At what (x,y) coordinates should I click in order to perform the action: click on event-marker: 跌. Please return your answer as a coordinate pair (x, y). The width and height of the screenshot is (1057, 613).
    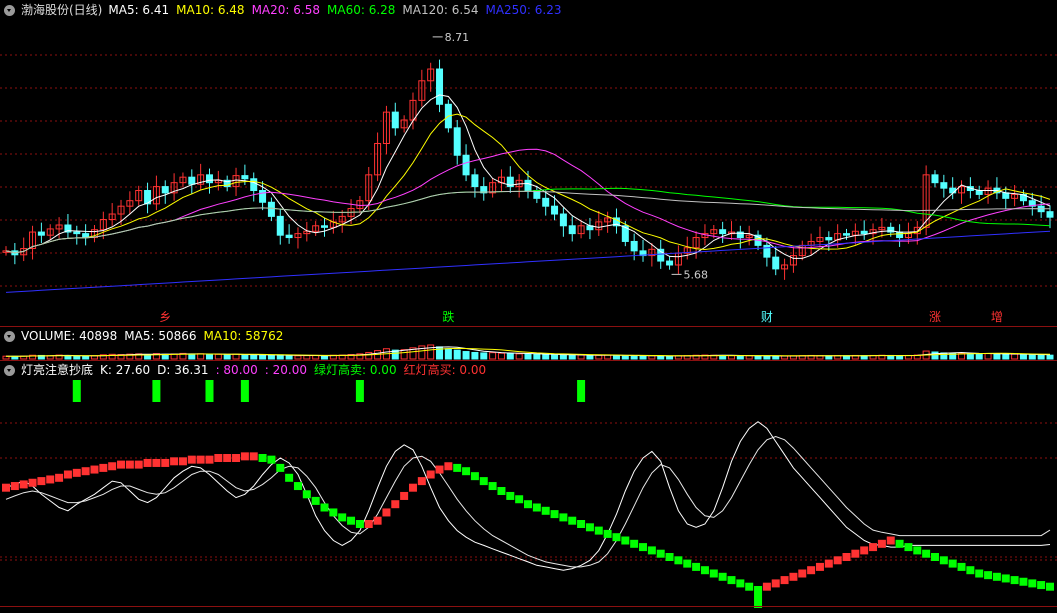
    Looking at the image, I should click on (448, 316).